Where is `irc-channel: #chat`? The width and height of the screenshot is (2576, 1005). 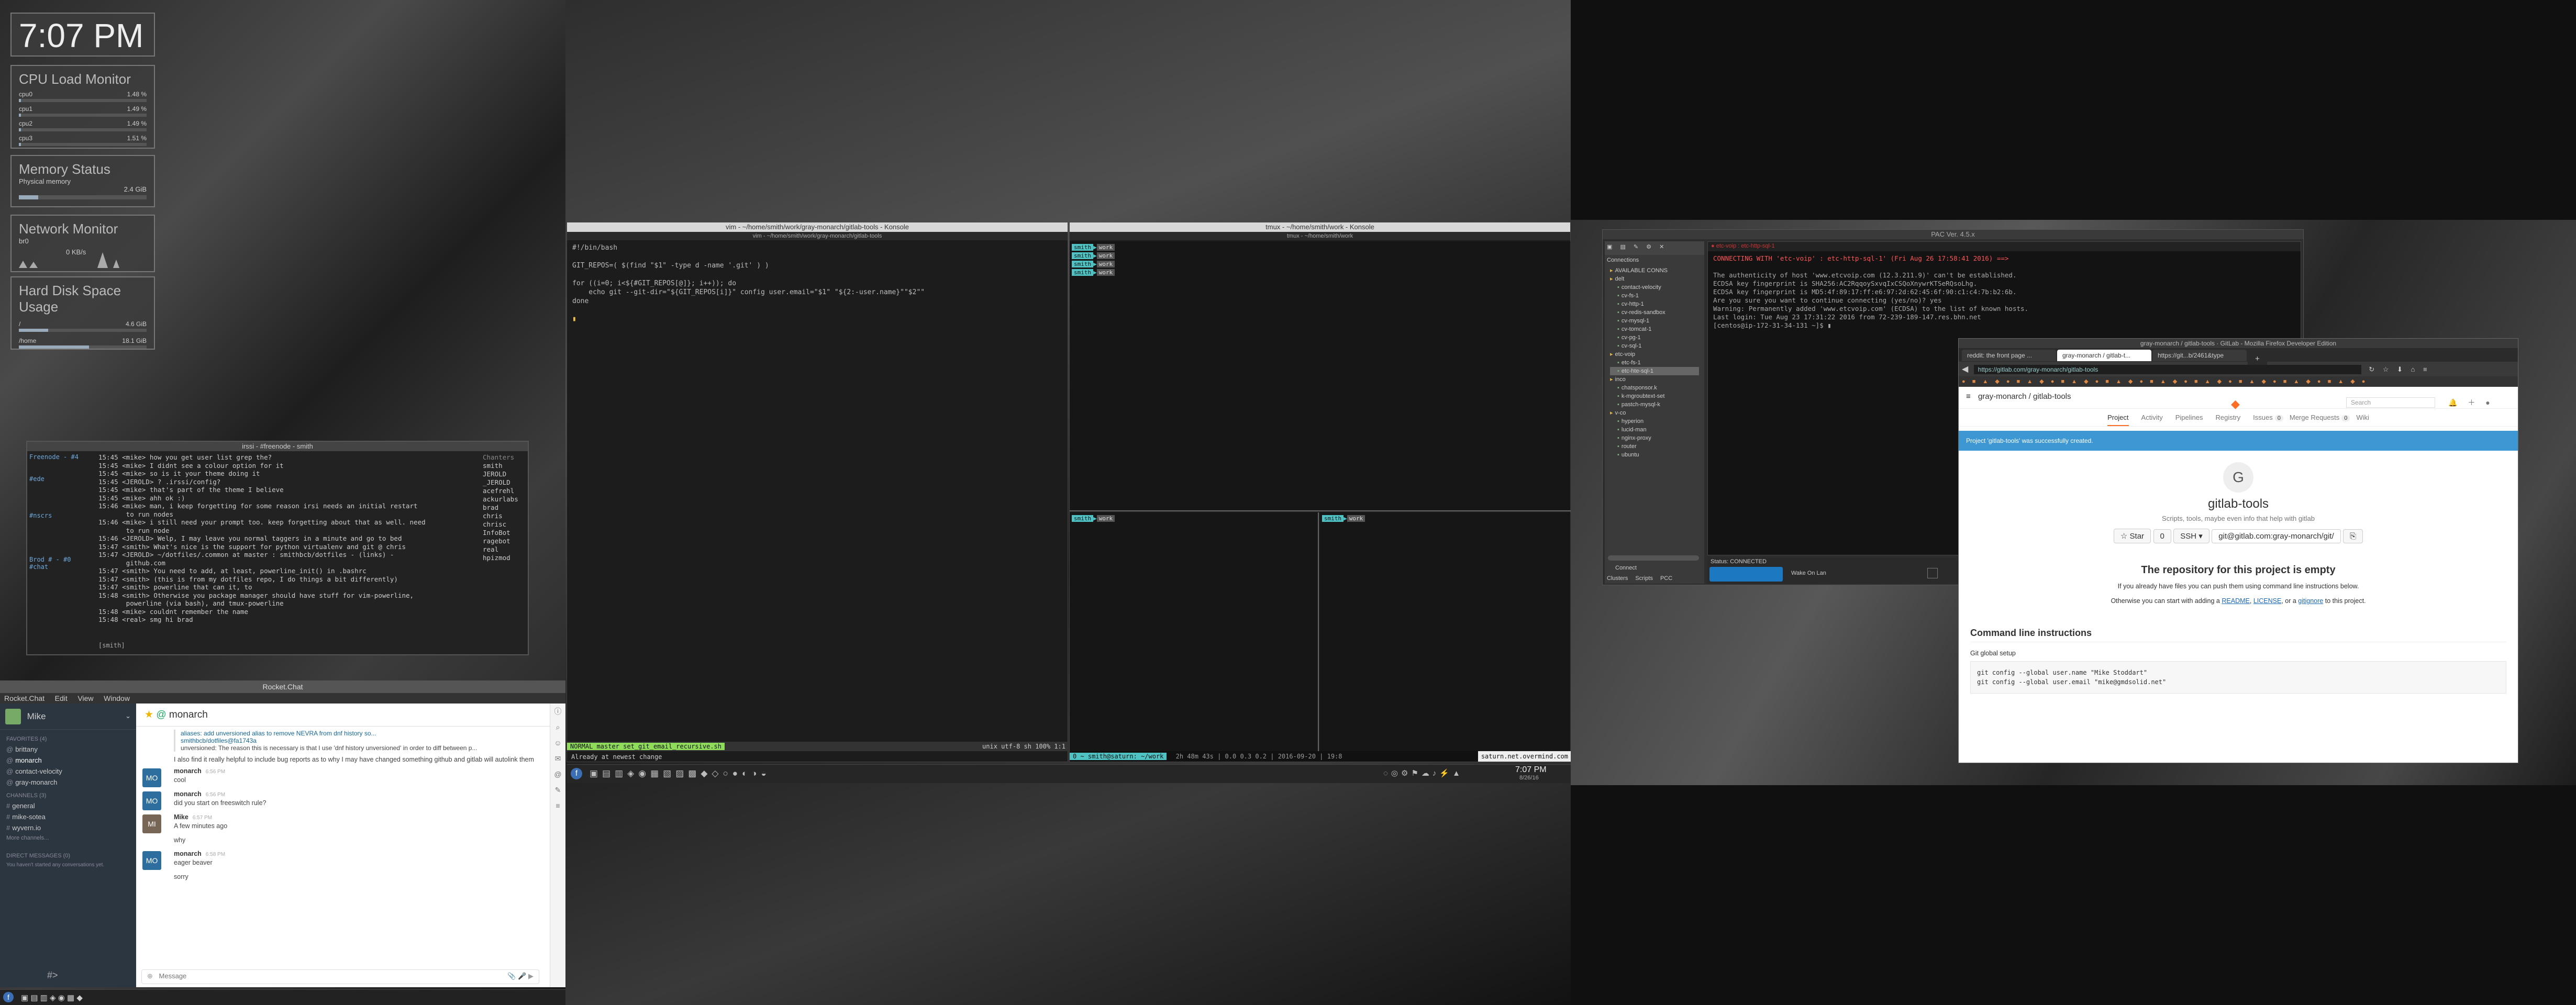 irc-channel: #chat is located at coordinates (63, 567).